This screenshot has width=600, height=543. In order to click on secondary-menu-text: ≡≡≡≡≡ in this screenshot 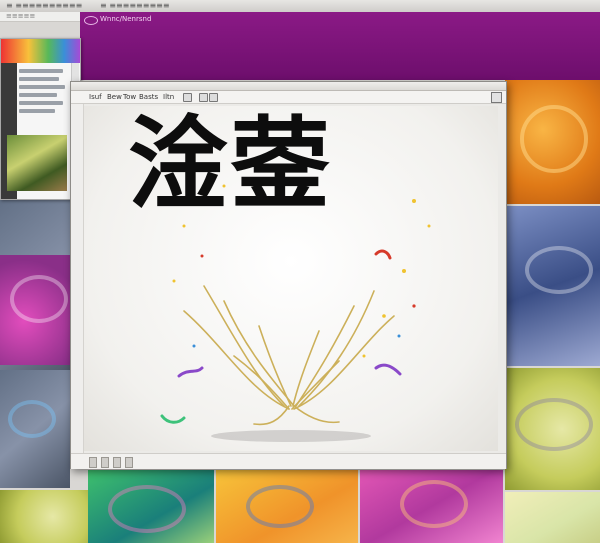, I will do `click(21, 16)`.